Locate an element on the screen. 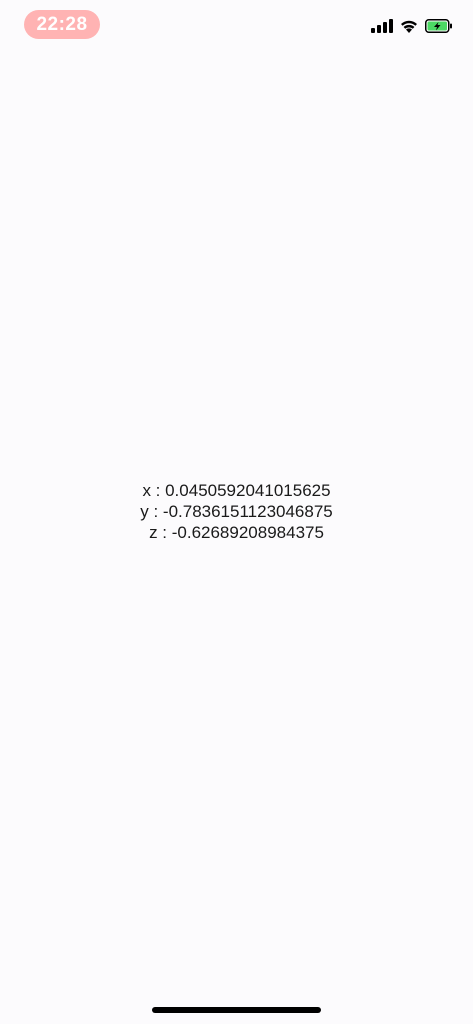  time-pill: 22:28 is located at coordinates (62, 24).